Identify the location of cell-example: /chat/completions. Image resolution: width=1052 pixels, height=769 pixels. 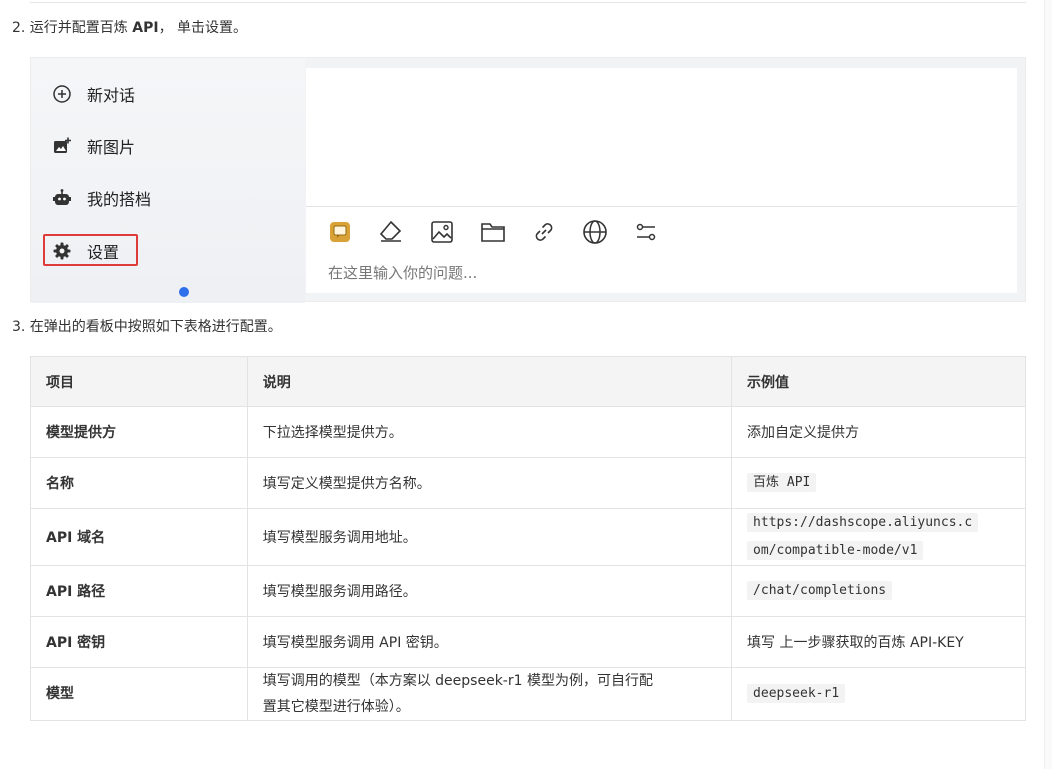
(878, 591).